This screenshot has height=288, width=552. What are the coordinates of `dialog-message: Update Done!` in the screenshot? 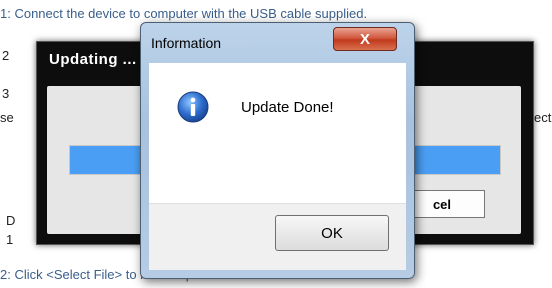 It's located at (287, 107).